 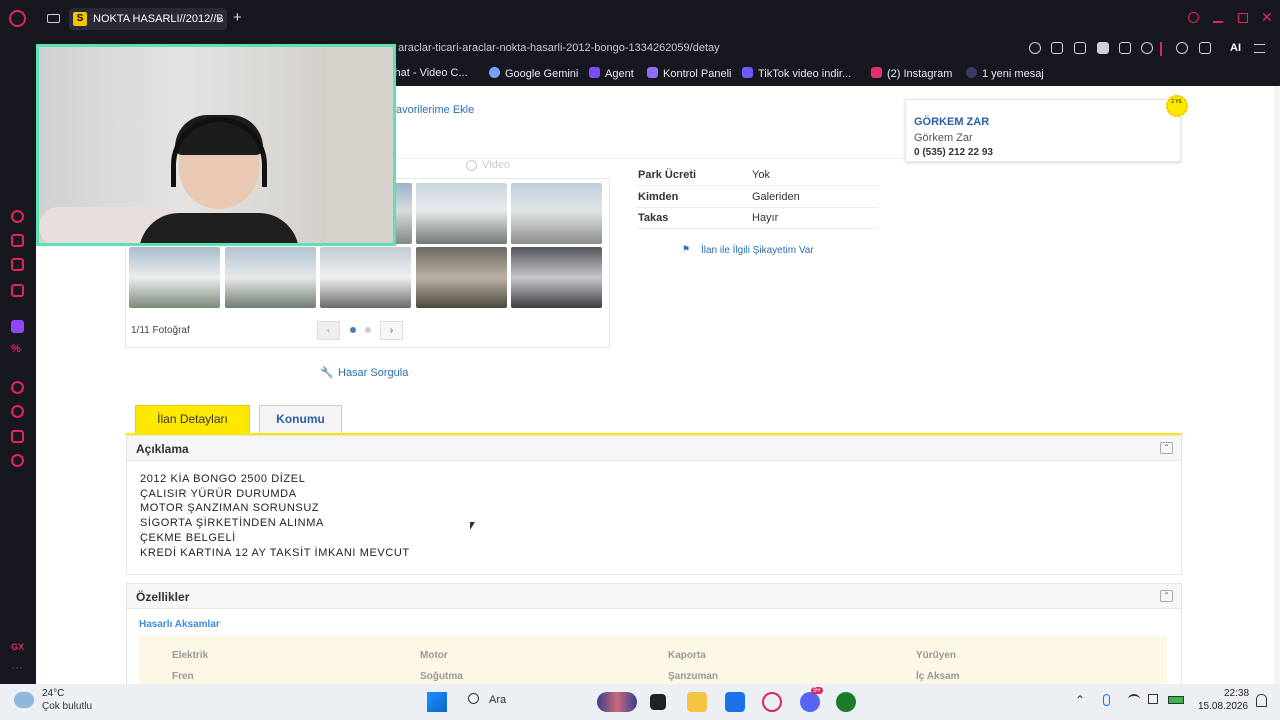 I want to click on minimize-icon, so click(x=1218, y=22).